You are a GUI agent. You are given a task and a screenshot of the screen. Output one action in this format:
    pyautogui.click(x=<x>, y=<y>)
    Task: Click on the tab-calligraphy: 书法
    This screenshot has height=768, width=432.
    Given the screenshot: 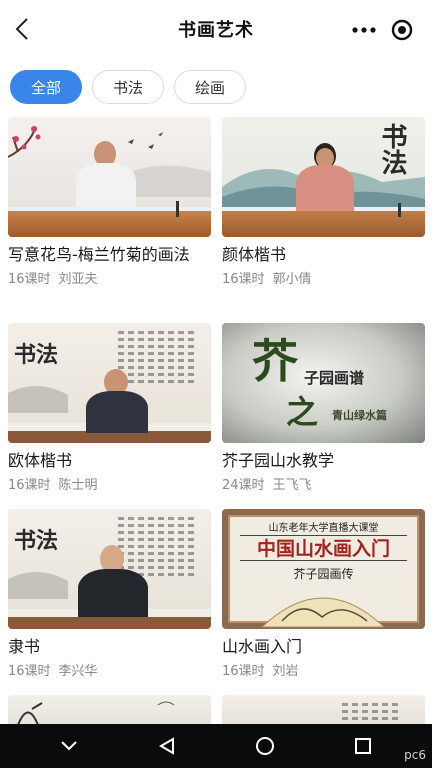 What is the action you would take?
    pyautogui.click(x=128, y=87)
    